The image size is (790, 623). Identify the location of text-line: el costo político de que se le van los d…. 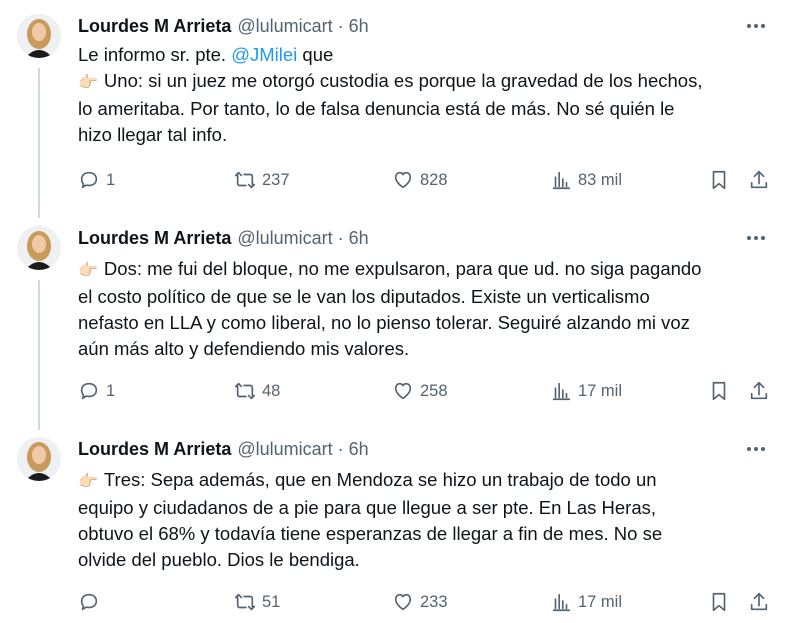
(364, 296).